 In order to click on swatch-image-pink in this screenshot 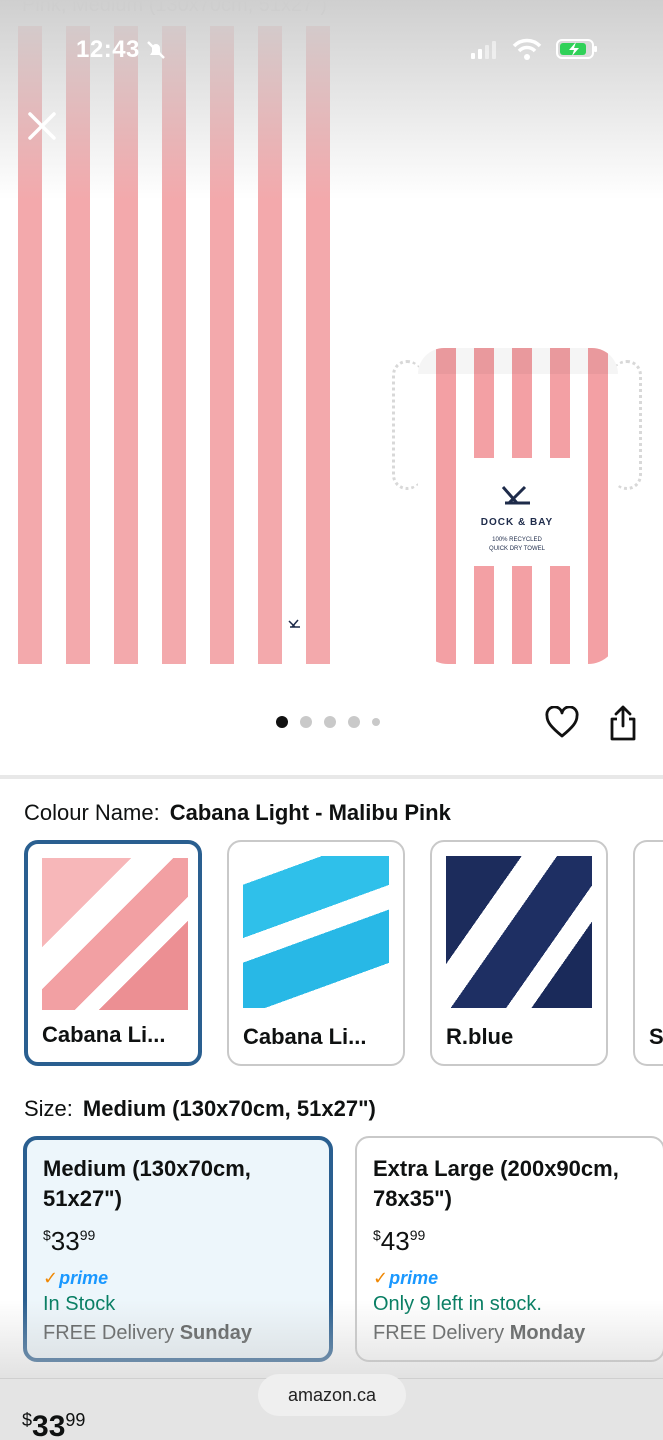, I will do `click(115, 934)`.